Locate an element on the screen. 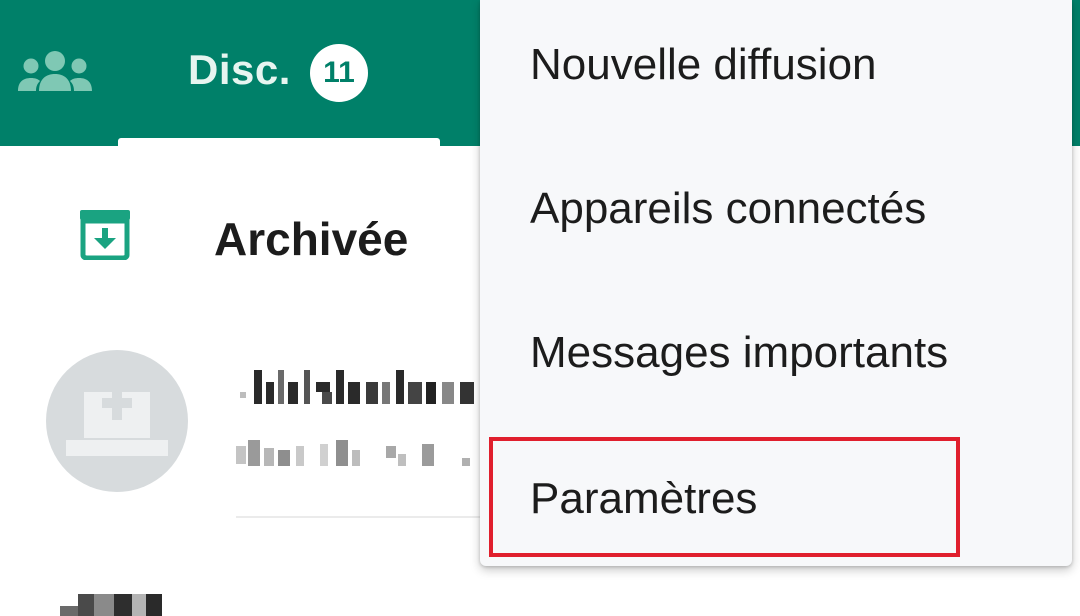 The image size is (1080, 616). community-group-icon is located at coordinates (55, 71).